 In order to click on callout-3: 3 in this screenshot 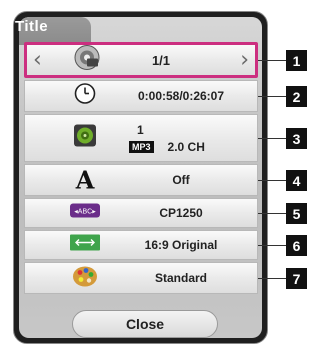, I will do `click(296, 138)`.